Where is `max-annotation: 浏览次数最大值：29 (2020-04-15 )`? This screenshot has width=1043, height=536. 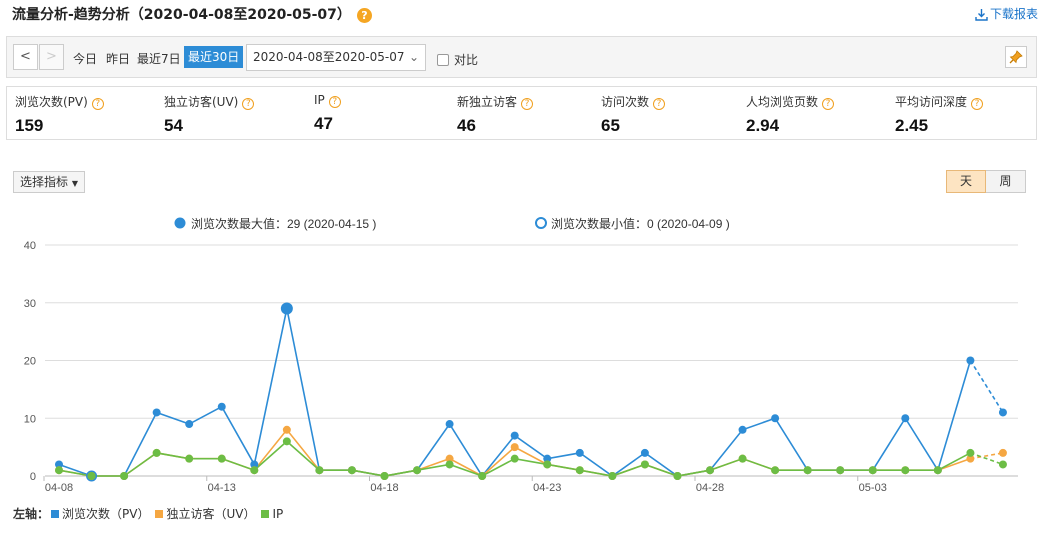 max-annotation: 浏览次数最大值：29 (2020-04-15 ) is located at coordinates (283, 223).